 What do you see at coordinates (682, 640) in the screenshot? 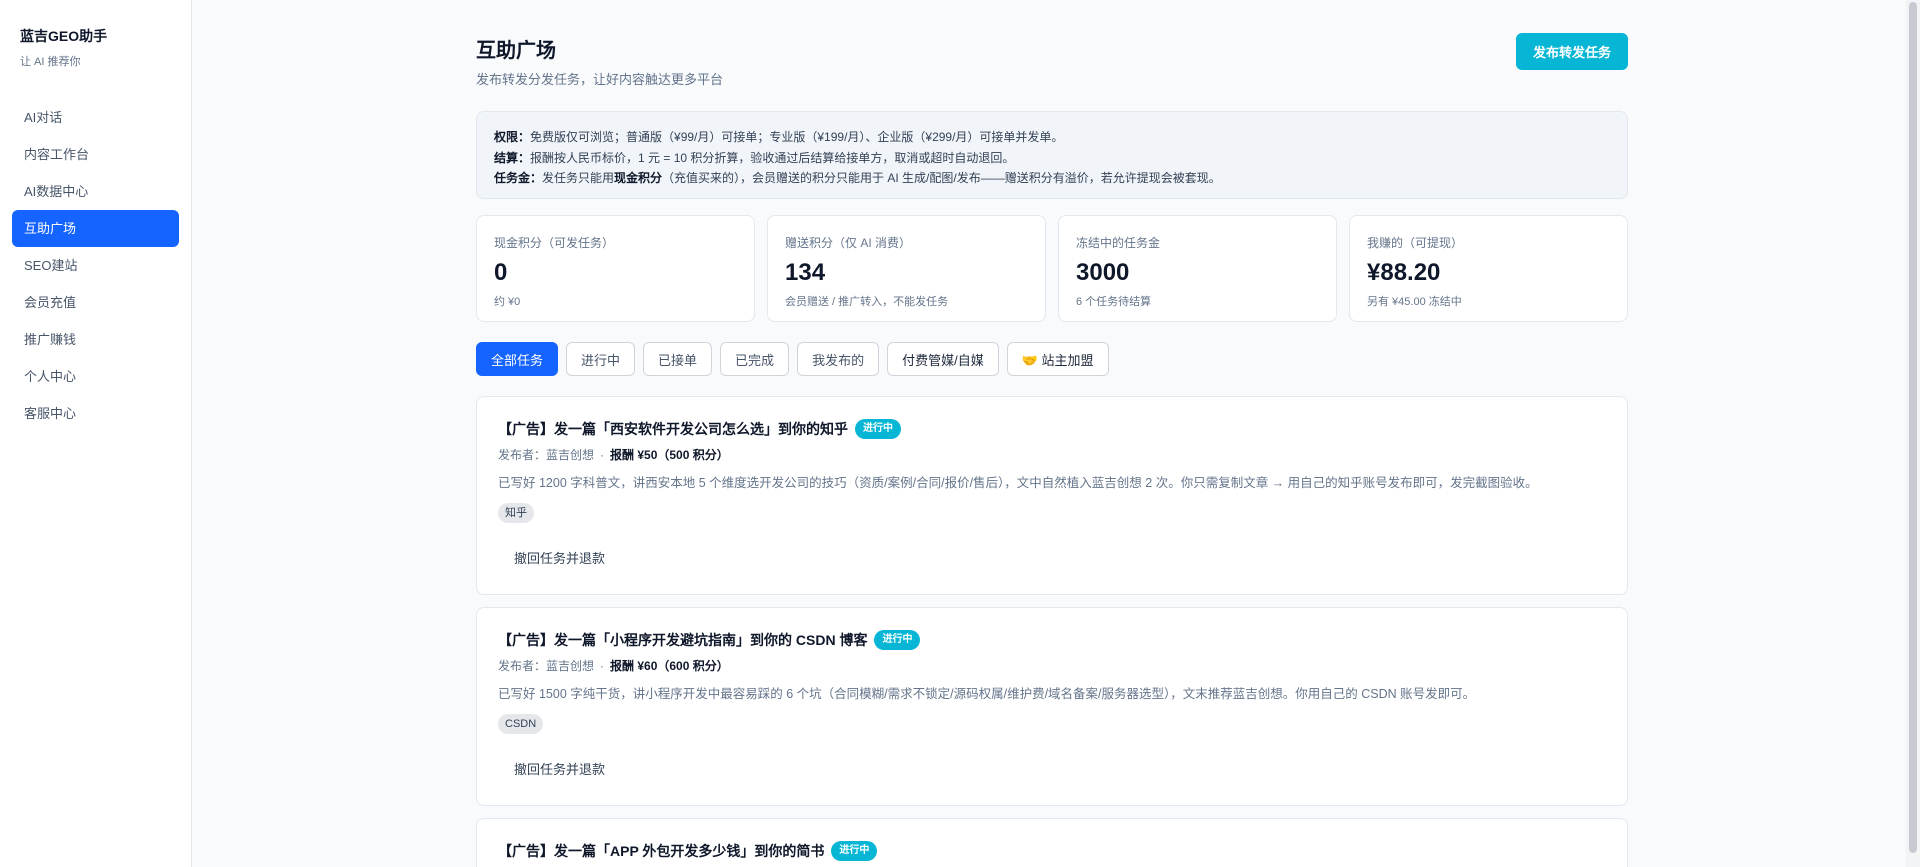
I see `task-title: 【广告】发一篇「小程序开发避坑指南」到你的 CSDN 博客` at bounding box center [682, 640].